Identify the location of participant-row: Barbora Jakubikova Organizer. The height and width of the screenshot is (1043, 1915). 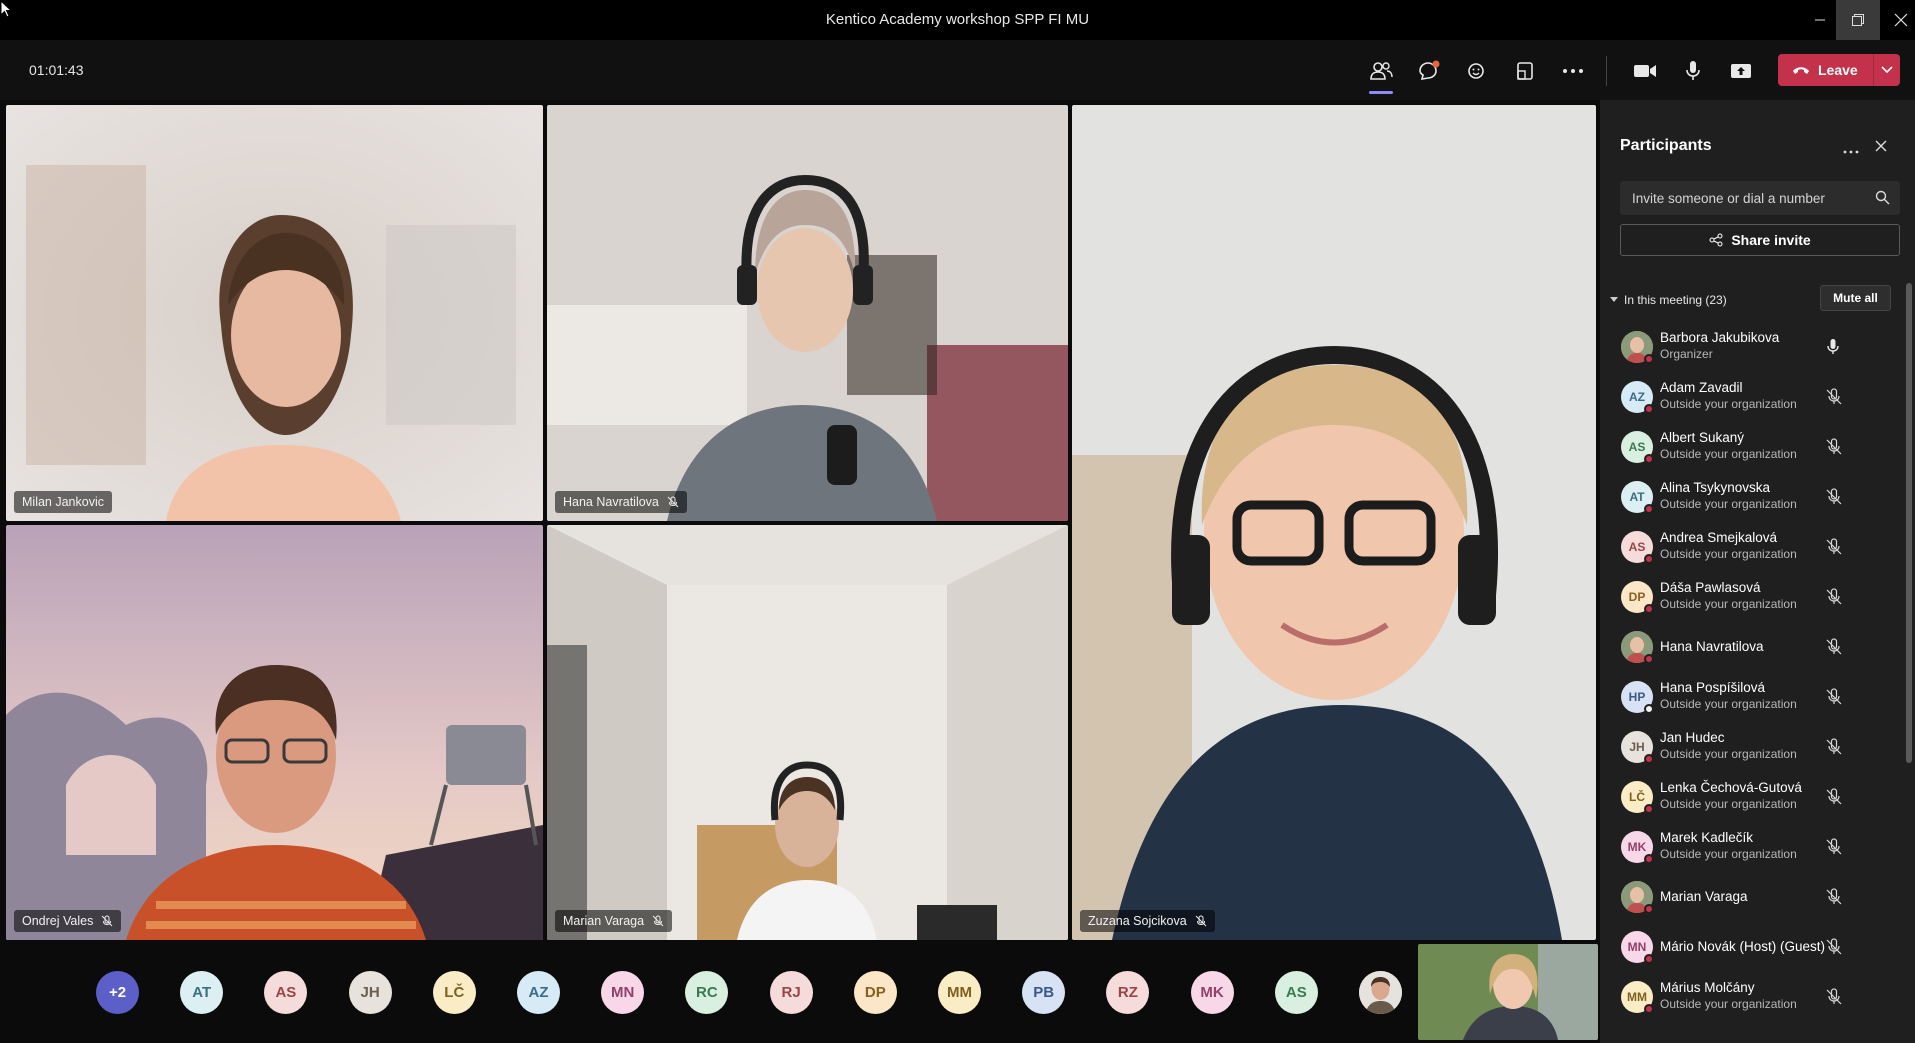
(1750, 347).